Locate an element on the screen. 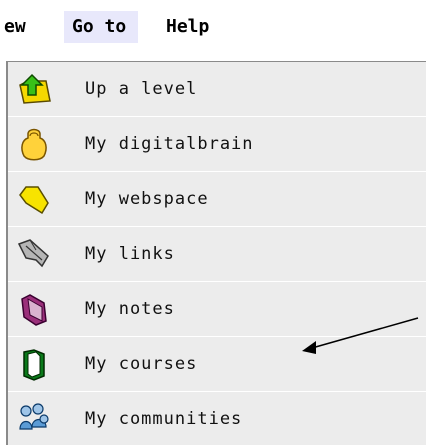 This screenshot has height=445, width=426. menu-item-label: My links is located at coordinates (130, 254).